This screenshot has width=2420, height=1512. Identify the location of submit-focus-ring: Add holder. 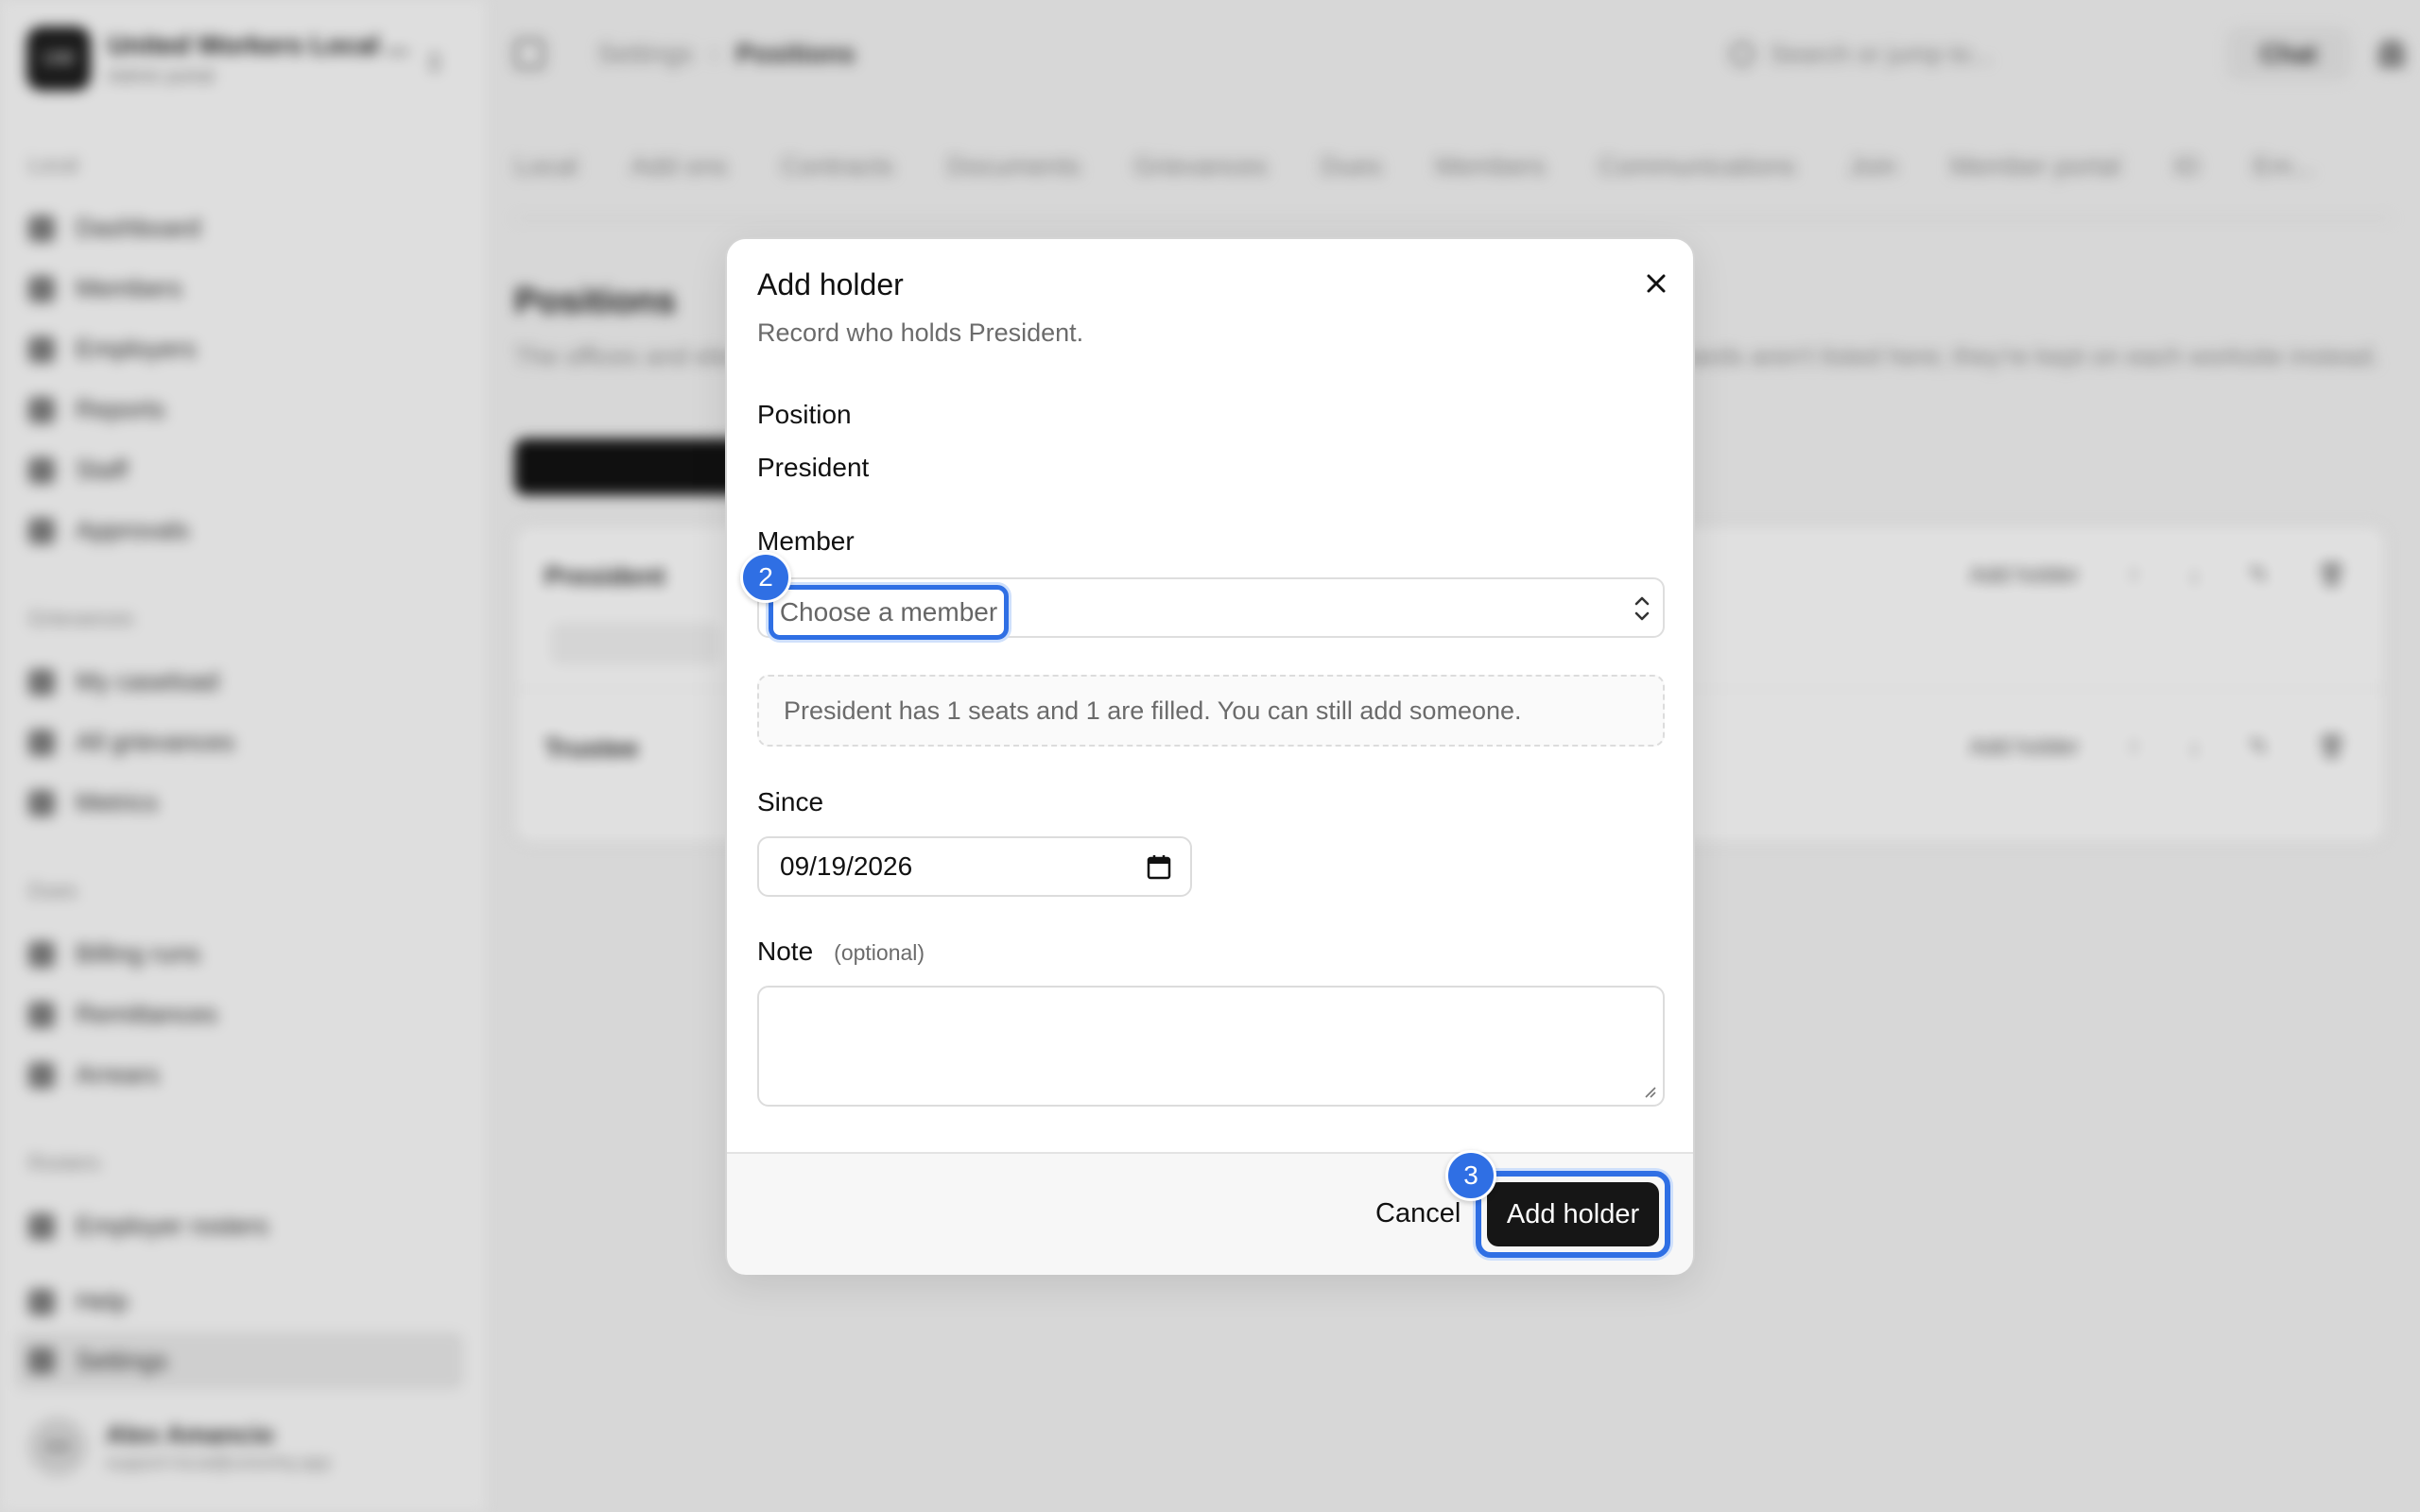
(1573, 1214).